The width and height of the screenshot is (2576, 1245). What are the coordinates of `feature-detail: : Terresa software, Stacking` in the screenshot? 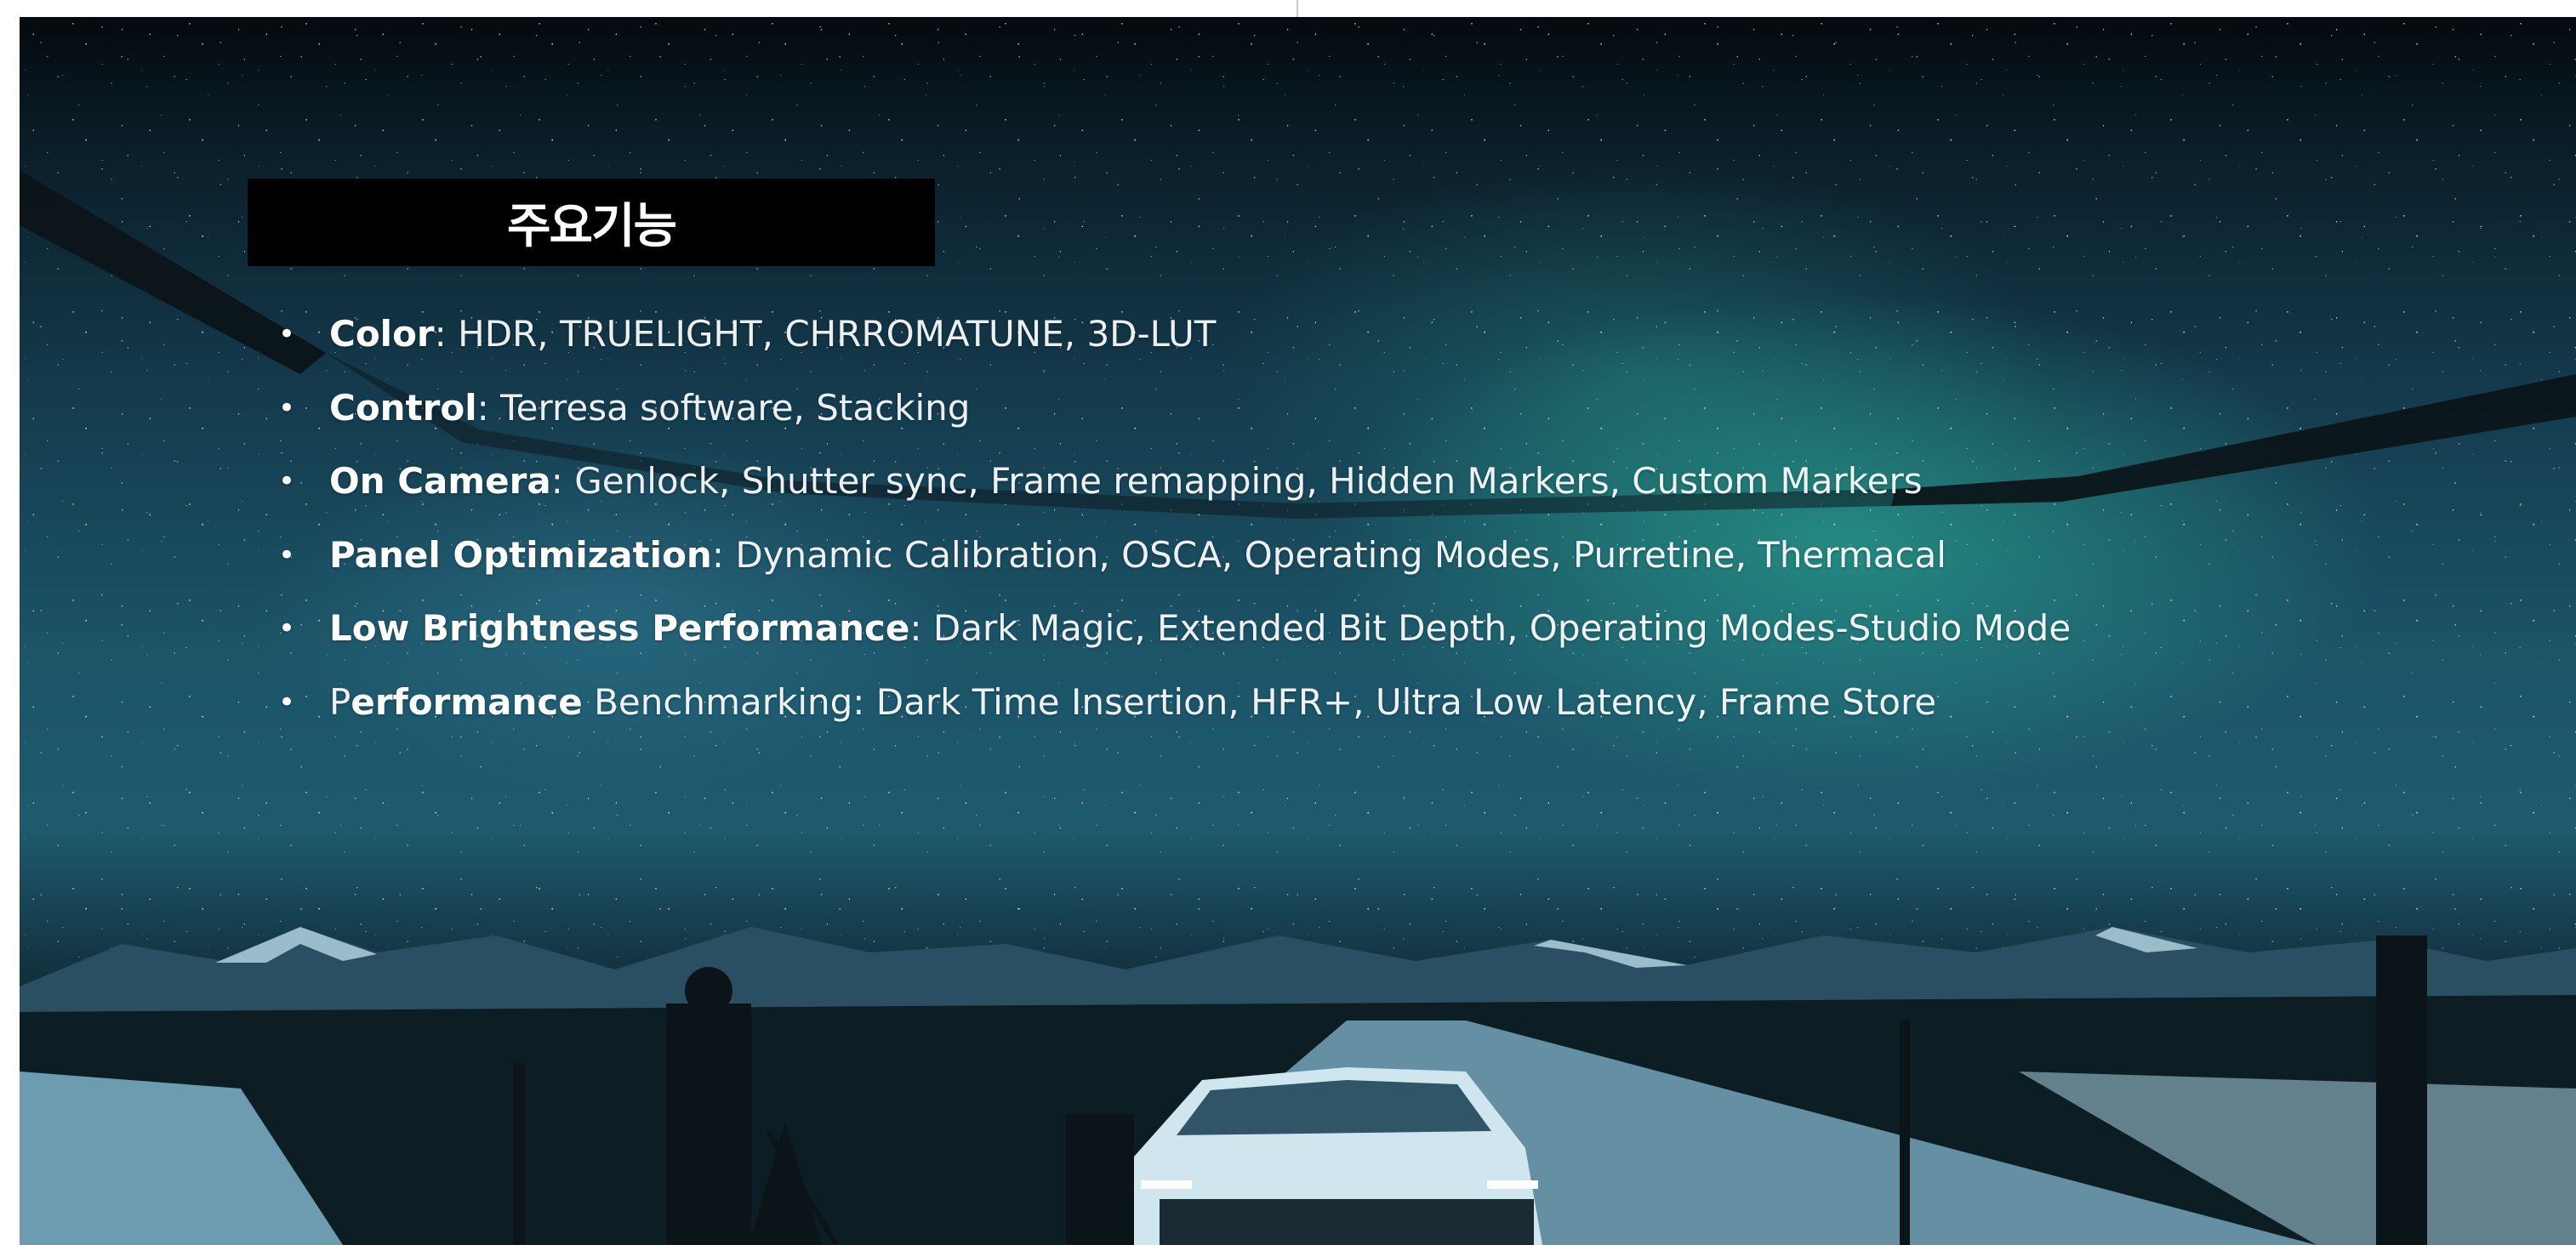 It's located at (724, 407).